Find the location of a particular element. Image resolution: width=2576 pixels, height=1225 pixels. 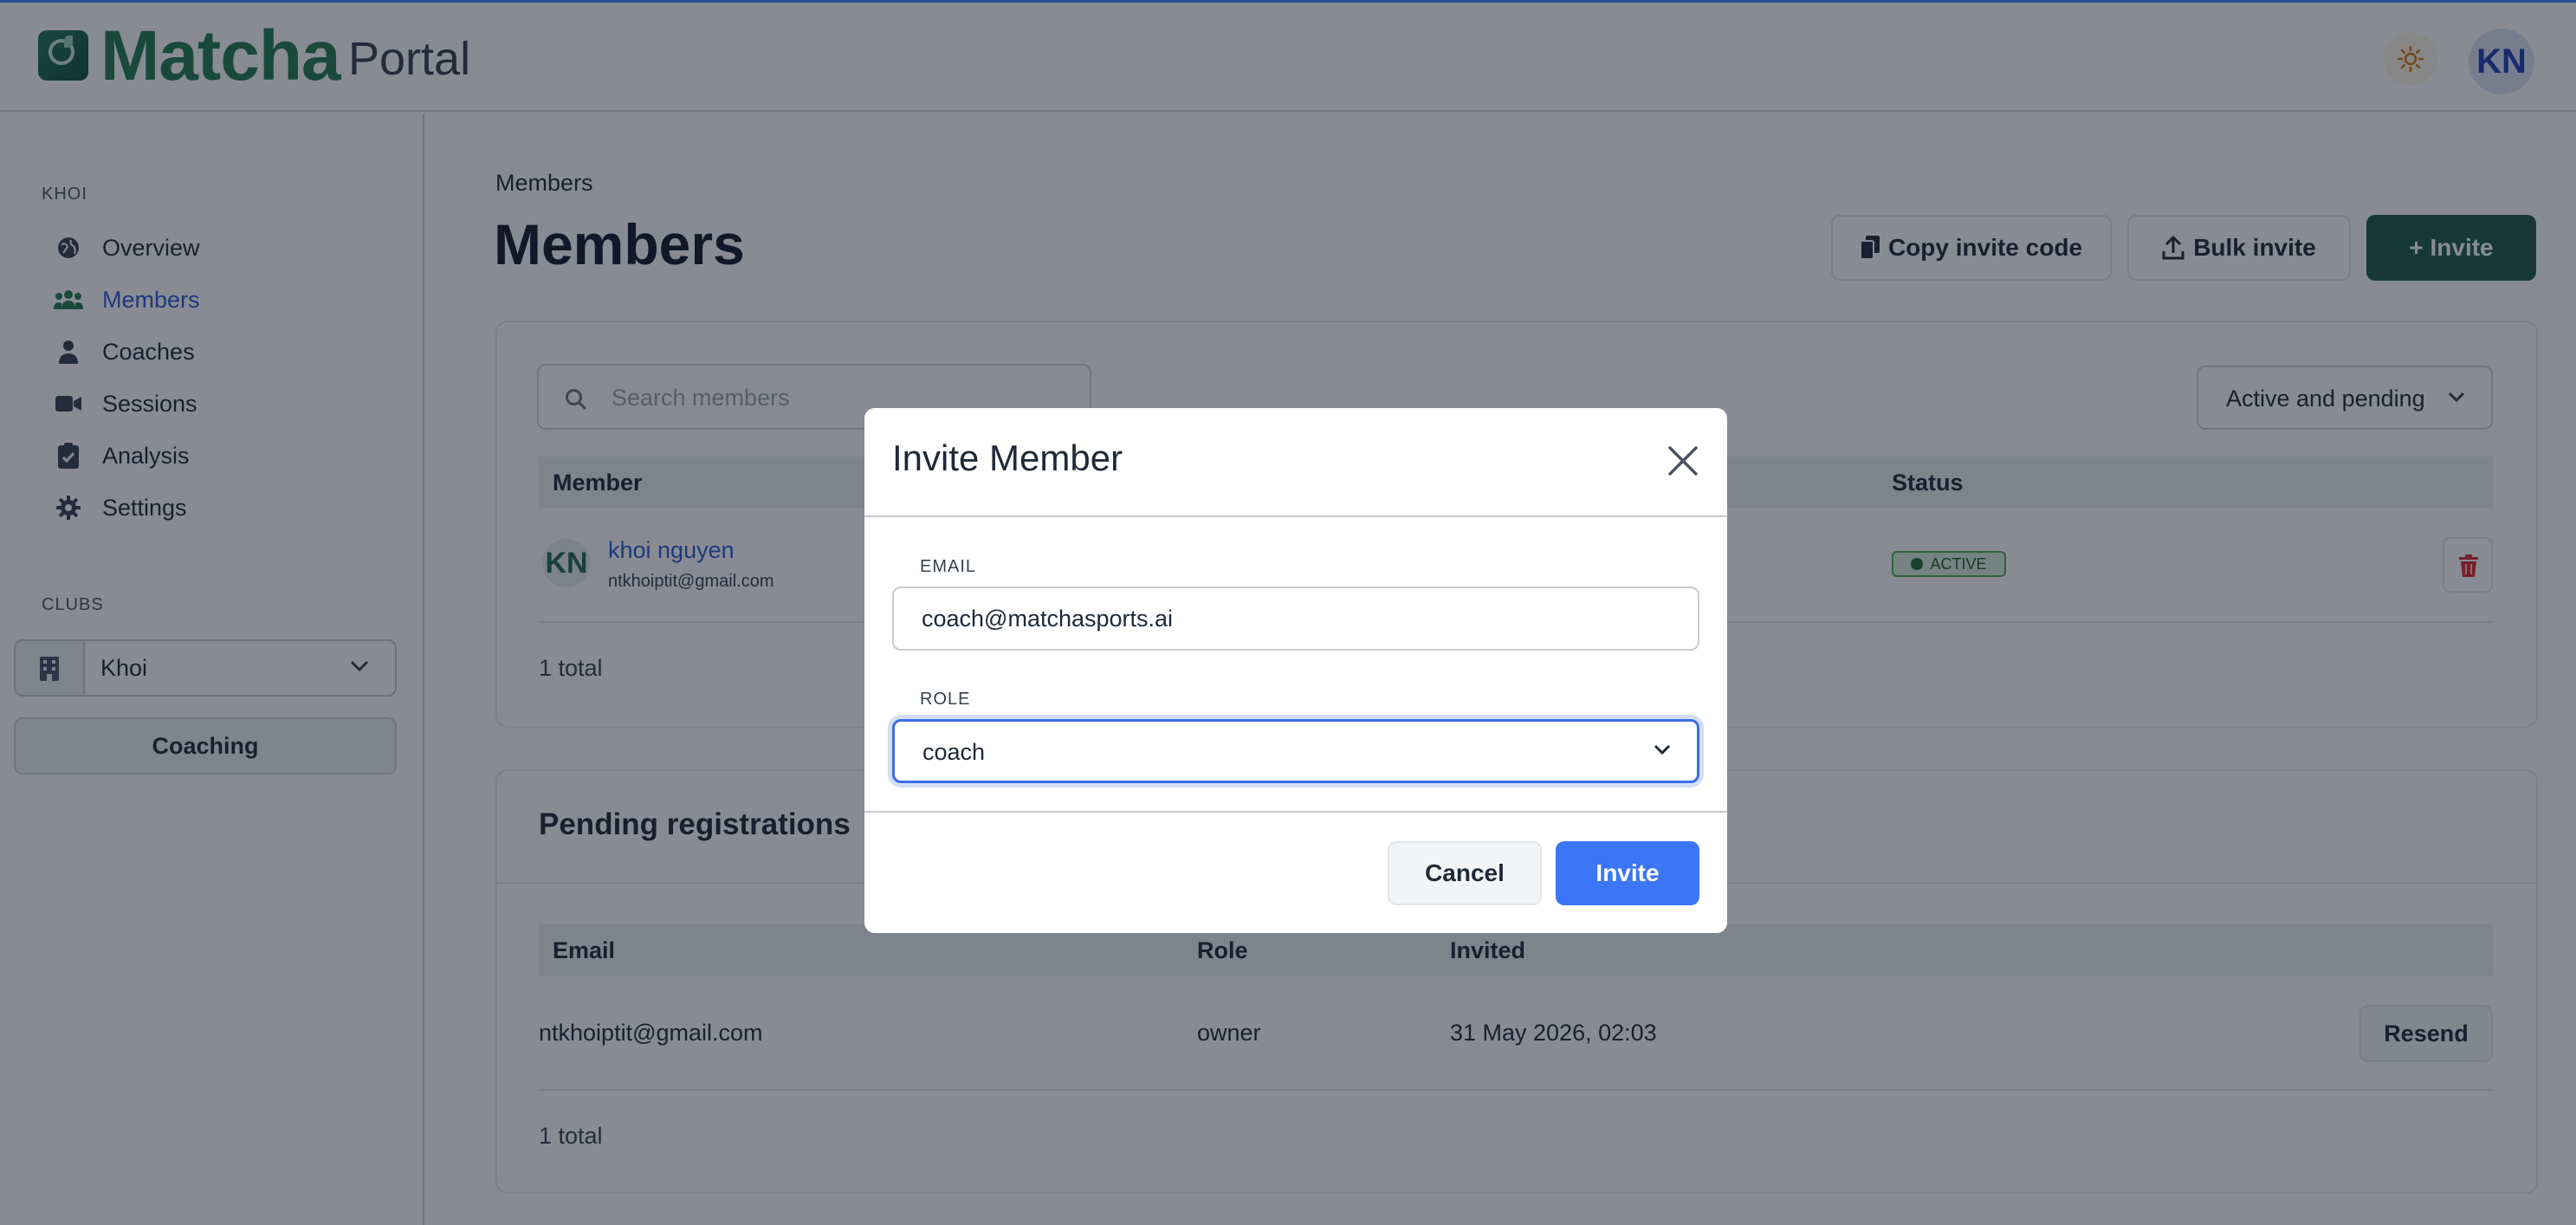

role-select: coach is located at coordinates (1295, 751).